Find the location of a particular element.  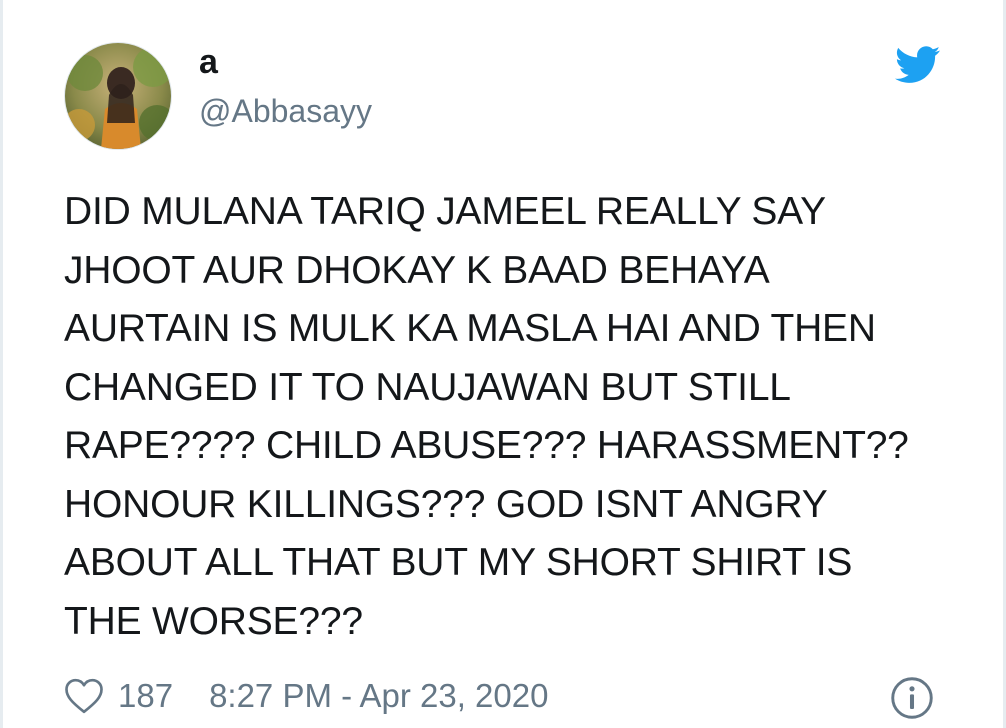

timestamp: 8:27 PM - Apr 23, 2020 is located at coordinates (378, 696).